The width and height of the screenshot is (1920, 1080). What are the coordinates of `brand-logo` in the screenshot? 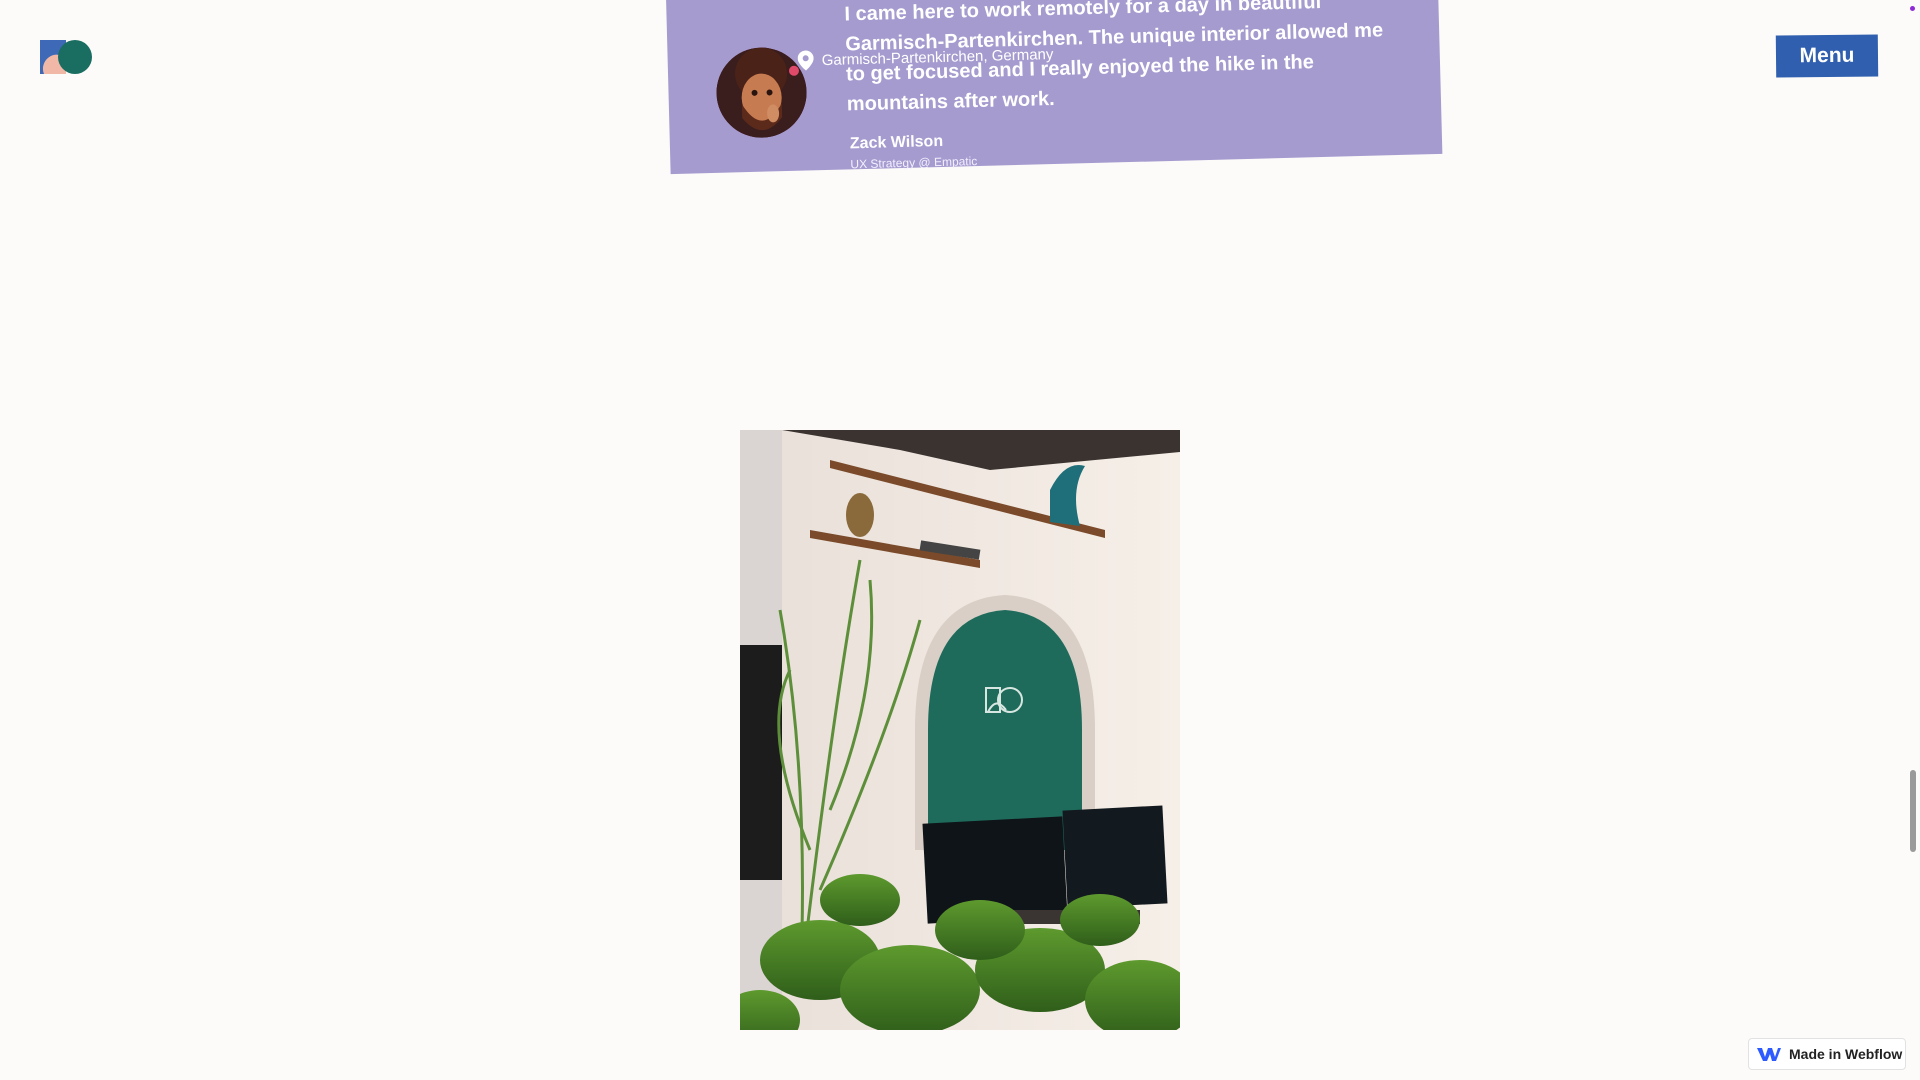 It's located at (66, 57).